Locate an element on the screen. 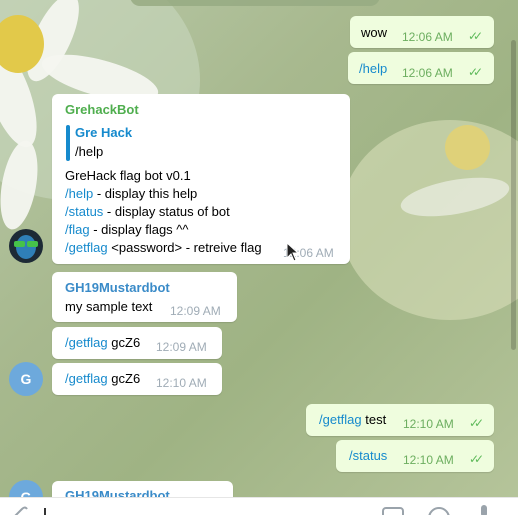  outgoing-message: /getflag test 12:10 AM ✓✓ is located at coordinates (400, 420).